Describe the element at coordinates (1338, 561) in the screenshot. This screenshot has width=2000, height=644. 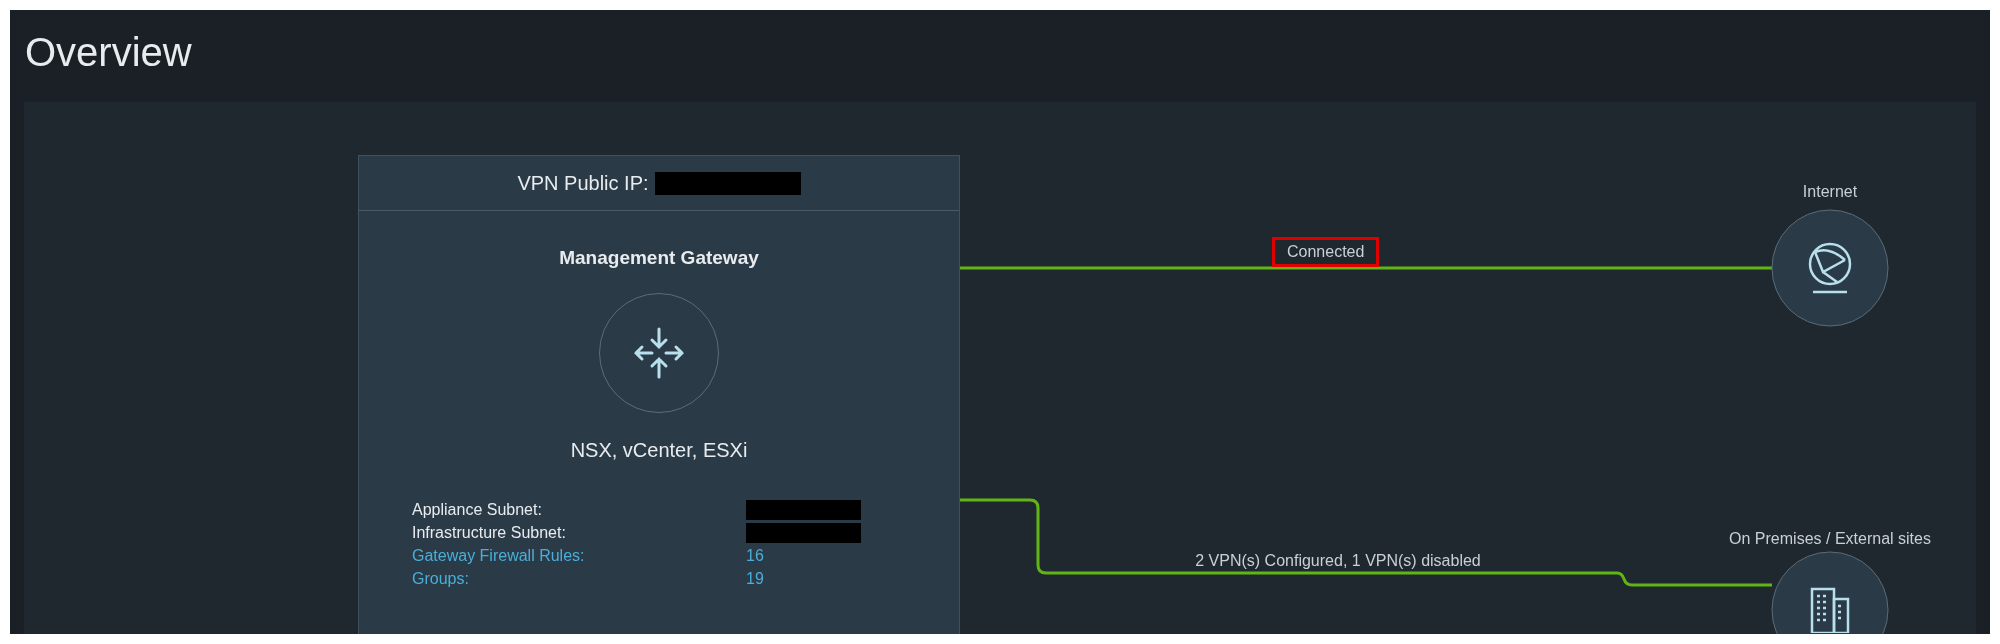
I see `connection-label: 2 VPN(s) Configured, 1 VPN(s) disabled` at that location.